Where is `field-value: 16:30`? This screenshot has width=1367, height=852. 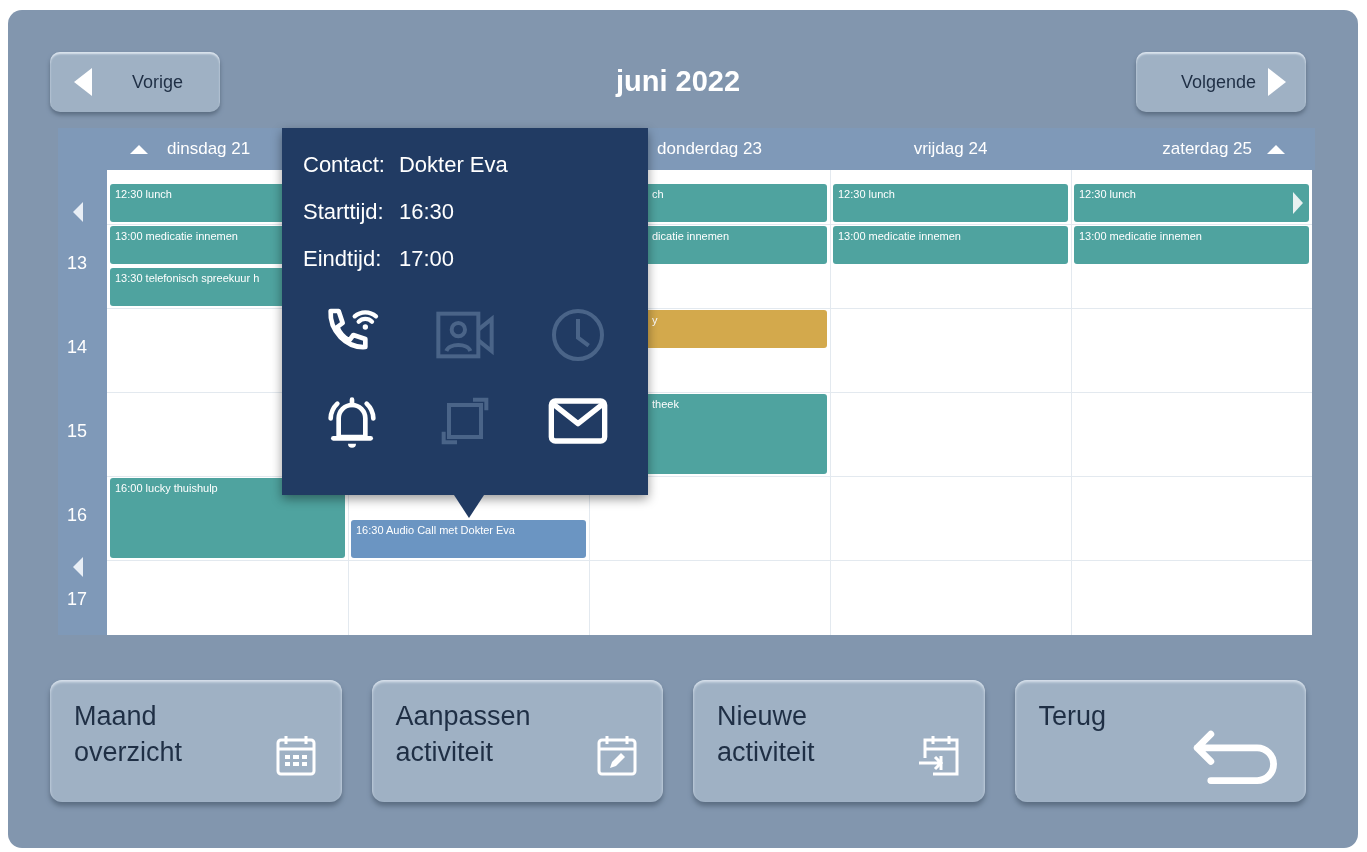 field-value: 16:30 is located at coordinates (426, 212).